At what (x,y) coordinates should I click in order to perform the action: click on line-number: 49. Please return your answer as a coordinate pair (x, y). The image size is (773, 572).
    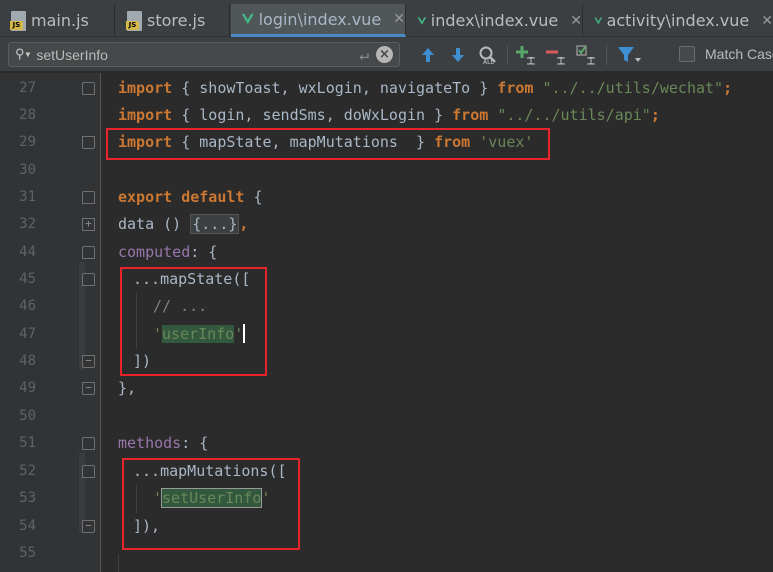
    Looking at the image, I should click on (27, 388).